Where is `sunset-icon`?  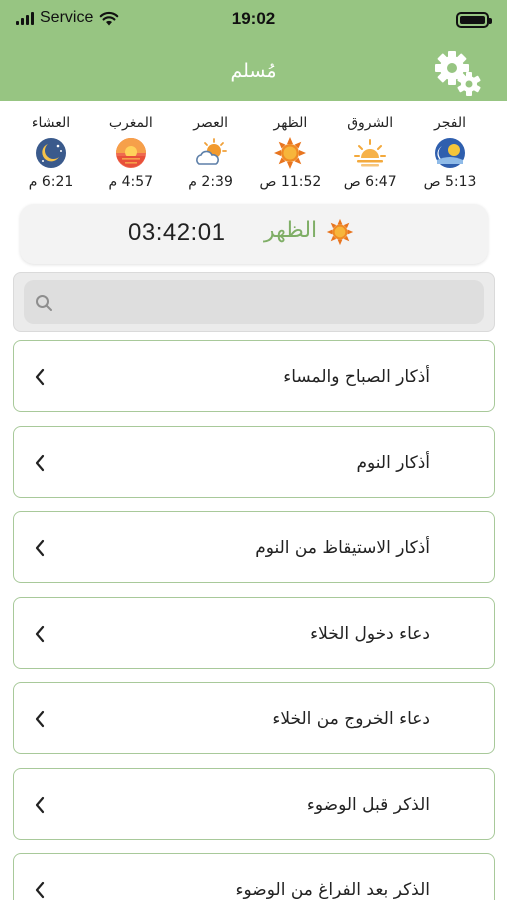
sunset-icon is located at coordinates (130, 153).